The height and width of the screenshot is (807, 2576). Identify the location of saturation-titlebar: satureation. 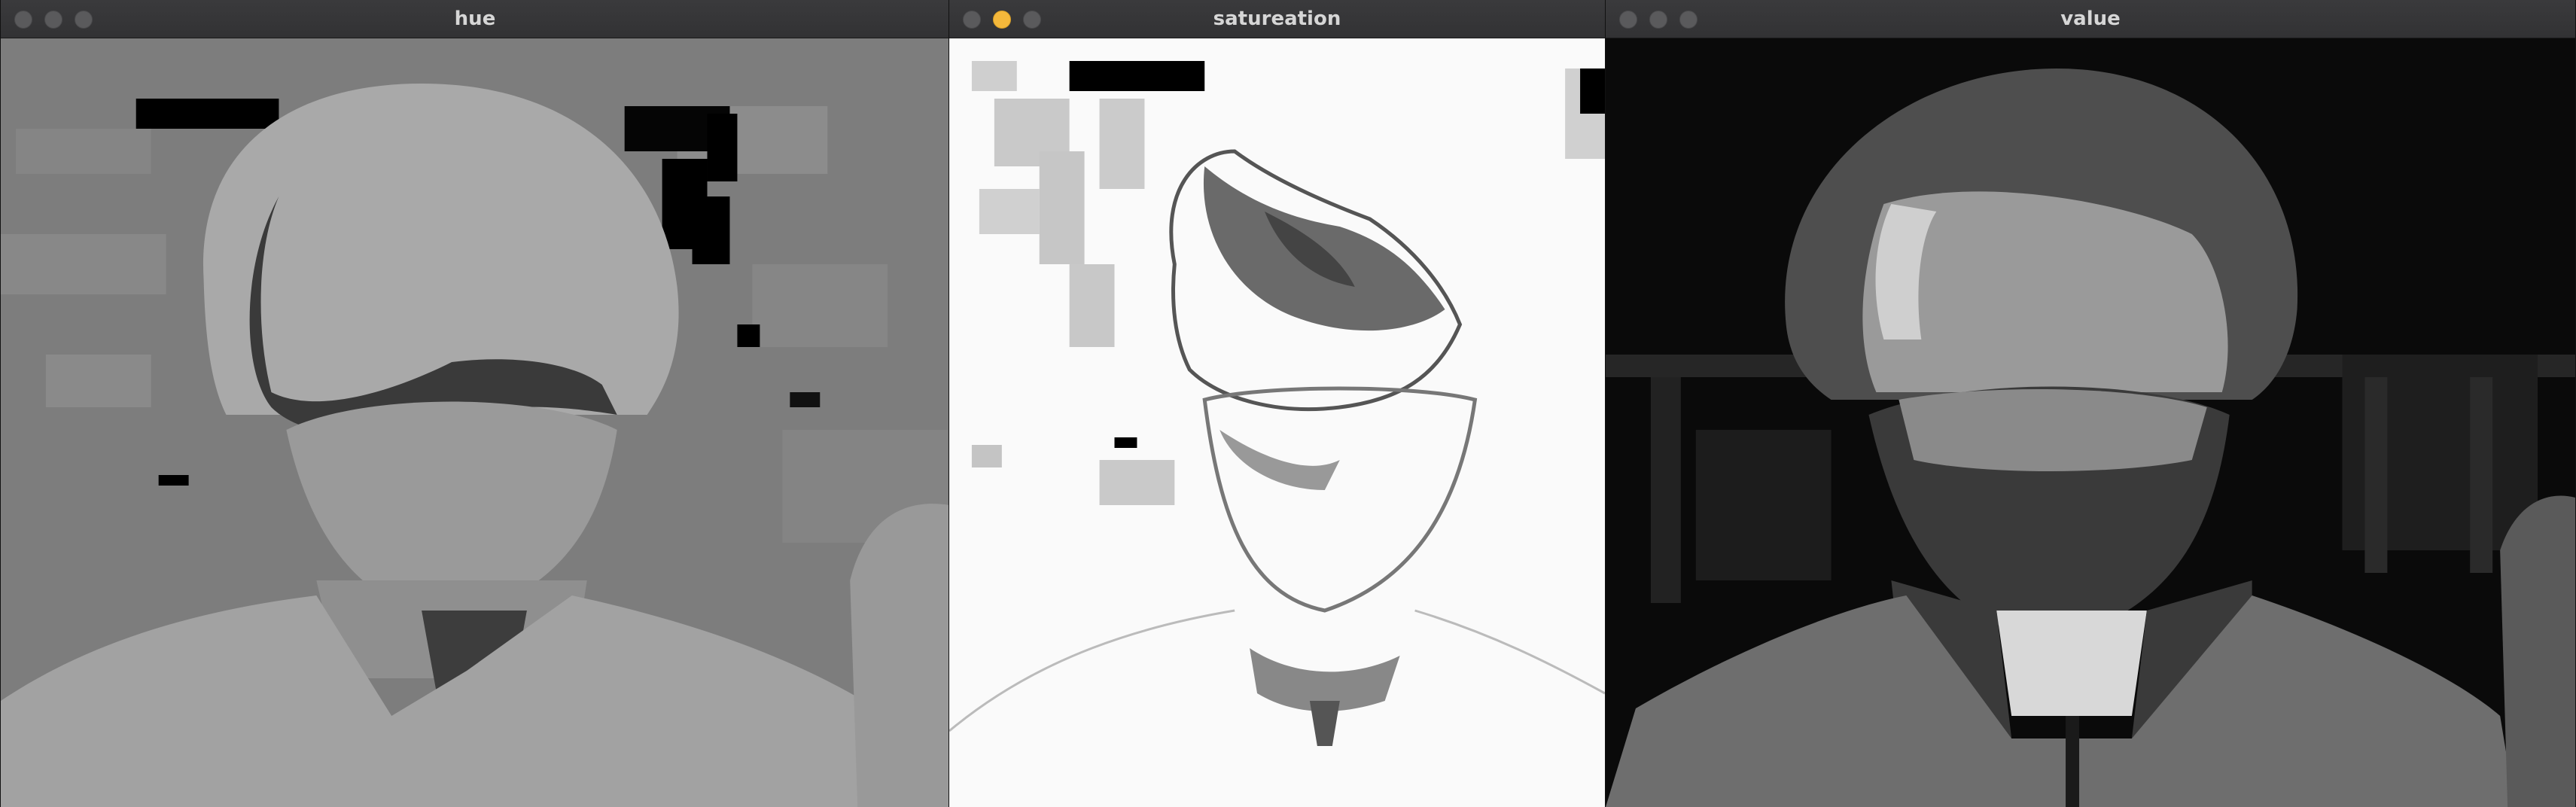
(1277, 19).